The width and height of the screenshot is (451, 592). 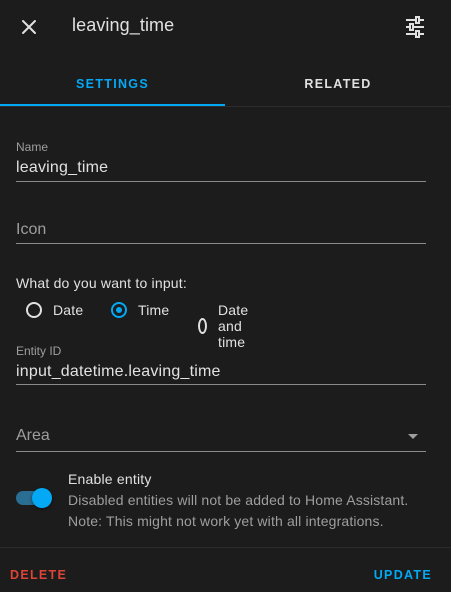 I want to click on enable-entity-toggle, so click(x=34, y=498).